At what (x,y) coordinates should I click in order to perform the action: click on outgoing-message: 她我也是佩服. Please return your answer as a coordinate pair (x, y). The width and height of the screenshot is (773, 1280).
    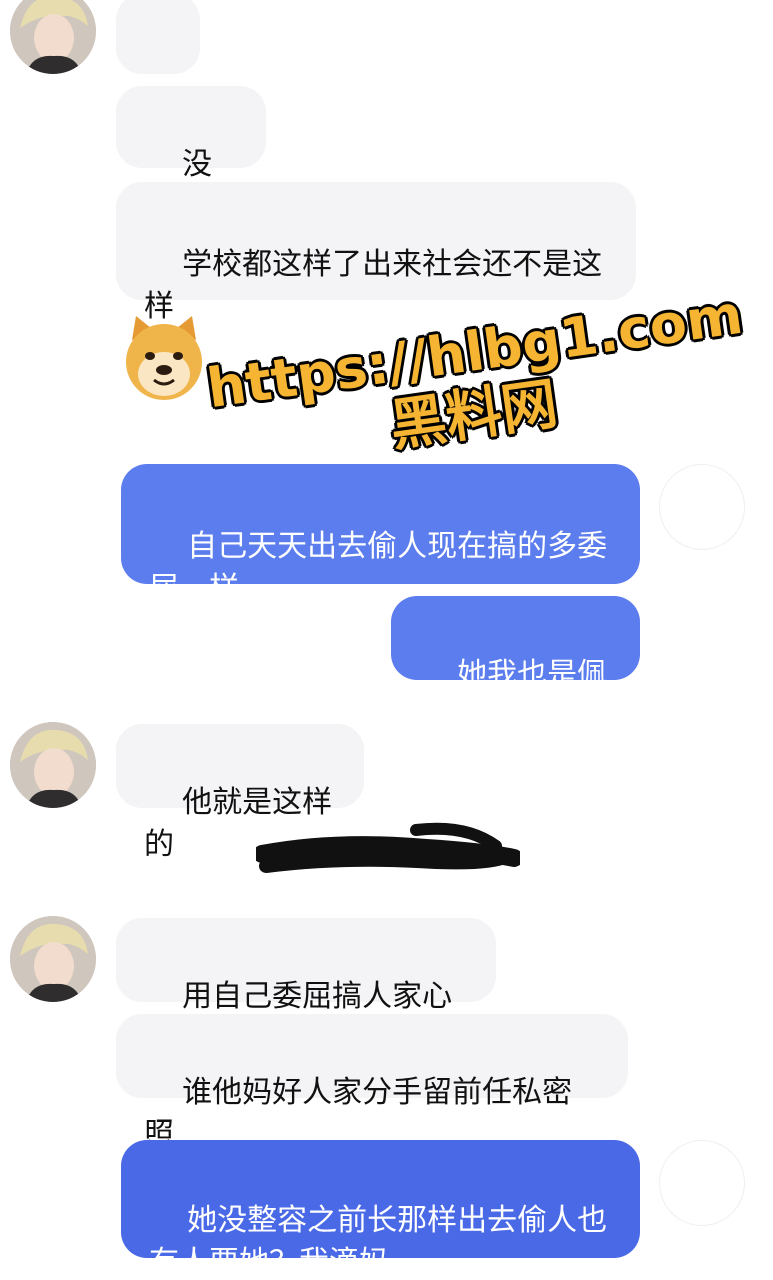
    Looking at the image, I should click on (515, 665).